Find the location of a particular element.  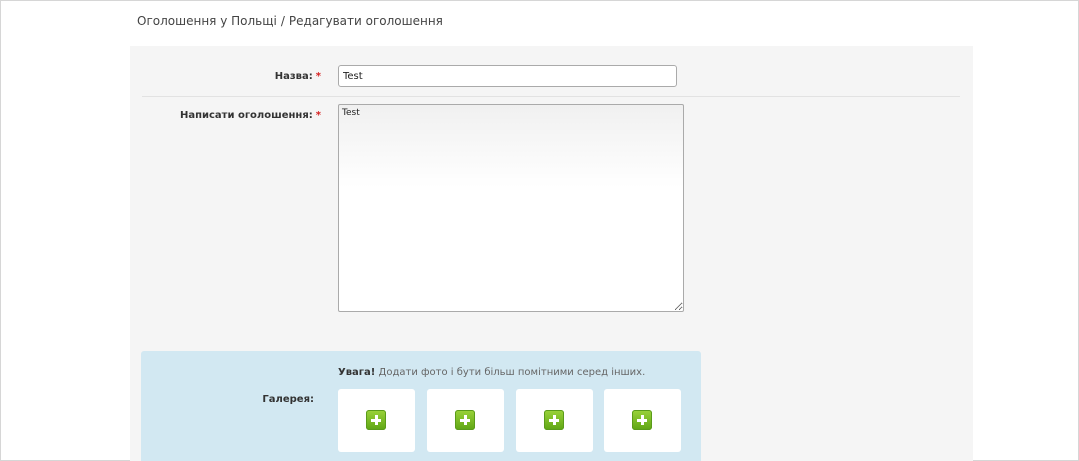

title-field-label: Назва: * is located at coordinates (298, 76).